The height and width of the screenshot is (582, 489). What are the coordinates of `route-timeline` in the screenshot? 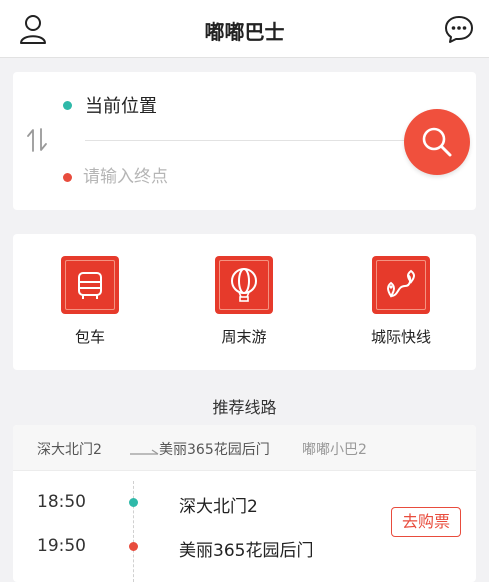 It's located at (133, 531).